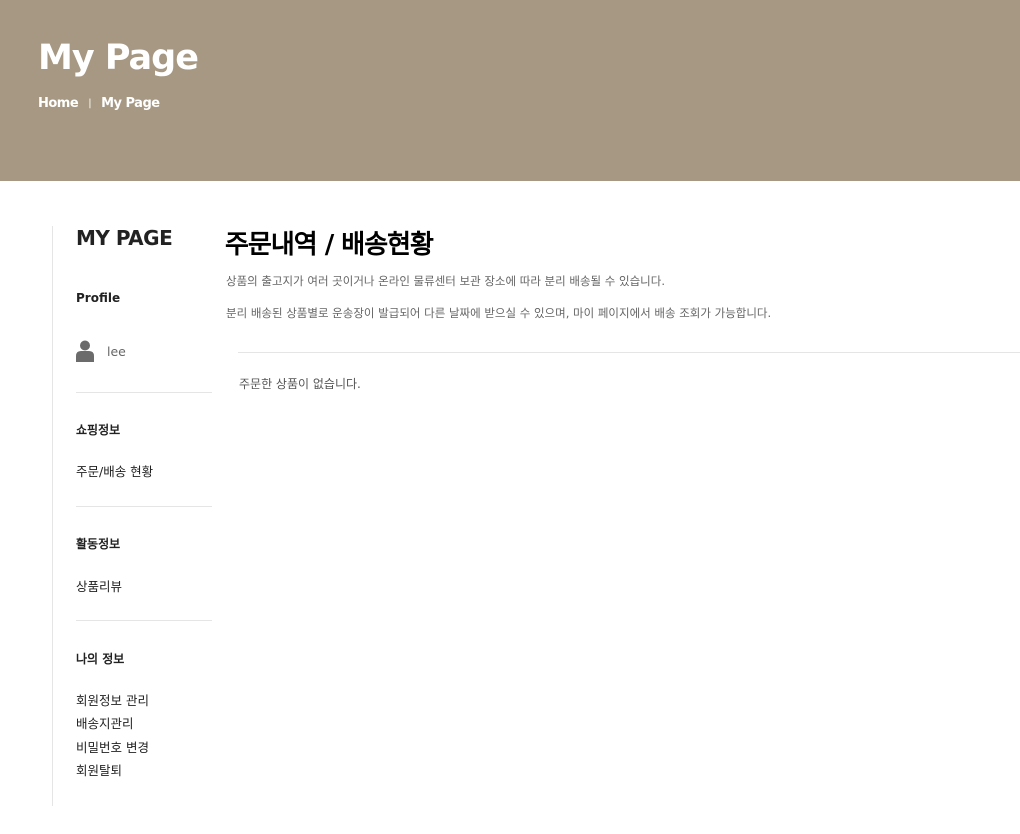 This screenshot has height=834, width=1020. What do you see at coordinates (98, 544) in the screenshot?
I see `section-heading-activity: 활동정보` at bounding box center [98, 544].